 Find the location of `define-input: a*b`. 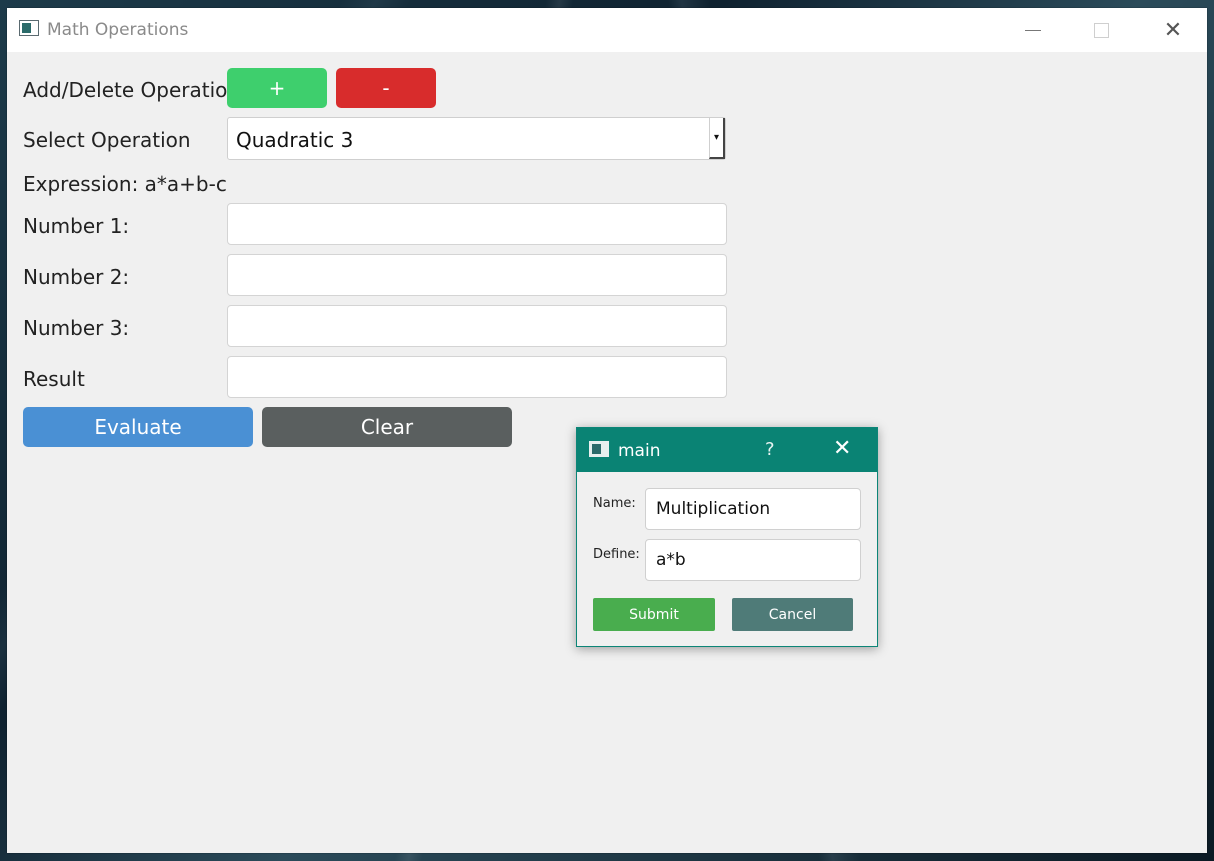

define-input: a*b is located at coordinates (753, 560).